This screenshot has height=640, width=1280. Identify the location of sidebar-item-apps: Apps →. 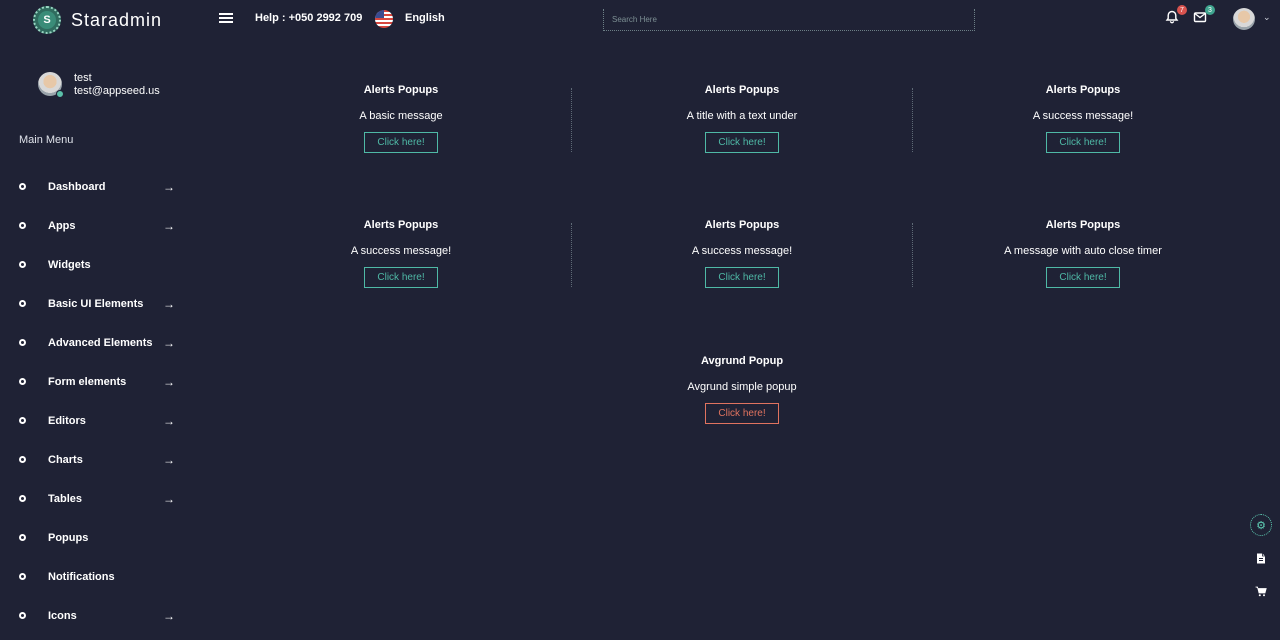
(95, 225).